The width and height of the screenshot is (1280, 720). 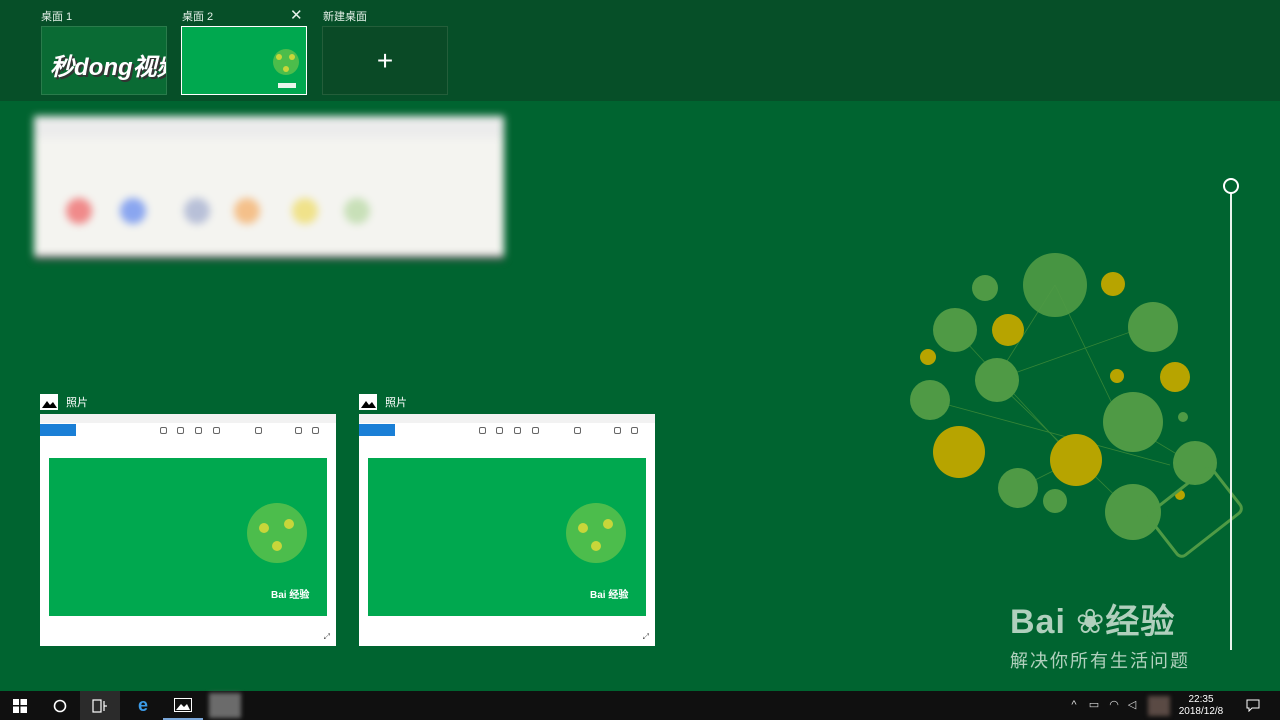 I want to click on edge-browser-button: e, so click(x=143, y=705).